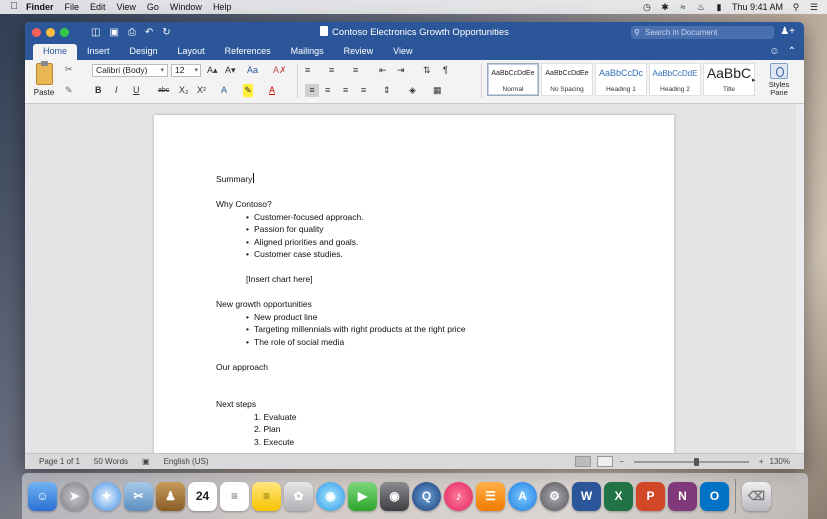 Image resolution: width=827 pixels, height=519 pixels. What do you see at coordinates (126, 7) in the screenshot?
I see `menu-view: View` at bounding box center [126, 7].